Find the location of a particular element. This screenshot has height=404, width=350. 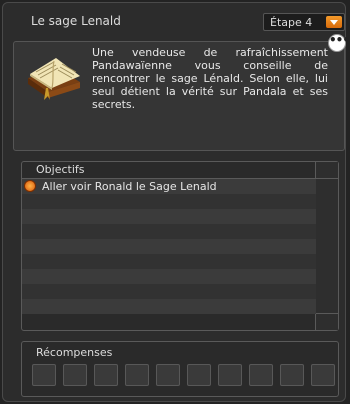

more-options-icon: ••• is located at coordinates (339, 40).